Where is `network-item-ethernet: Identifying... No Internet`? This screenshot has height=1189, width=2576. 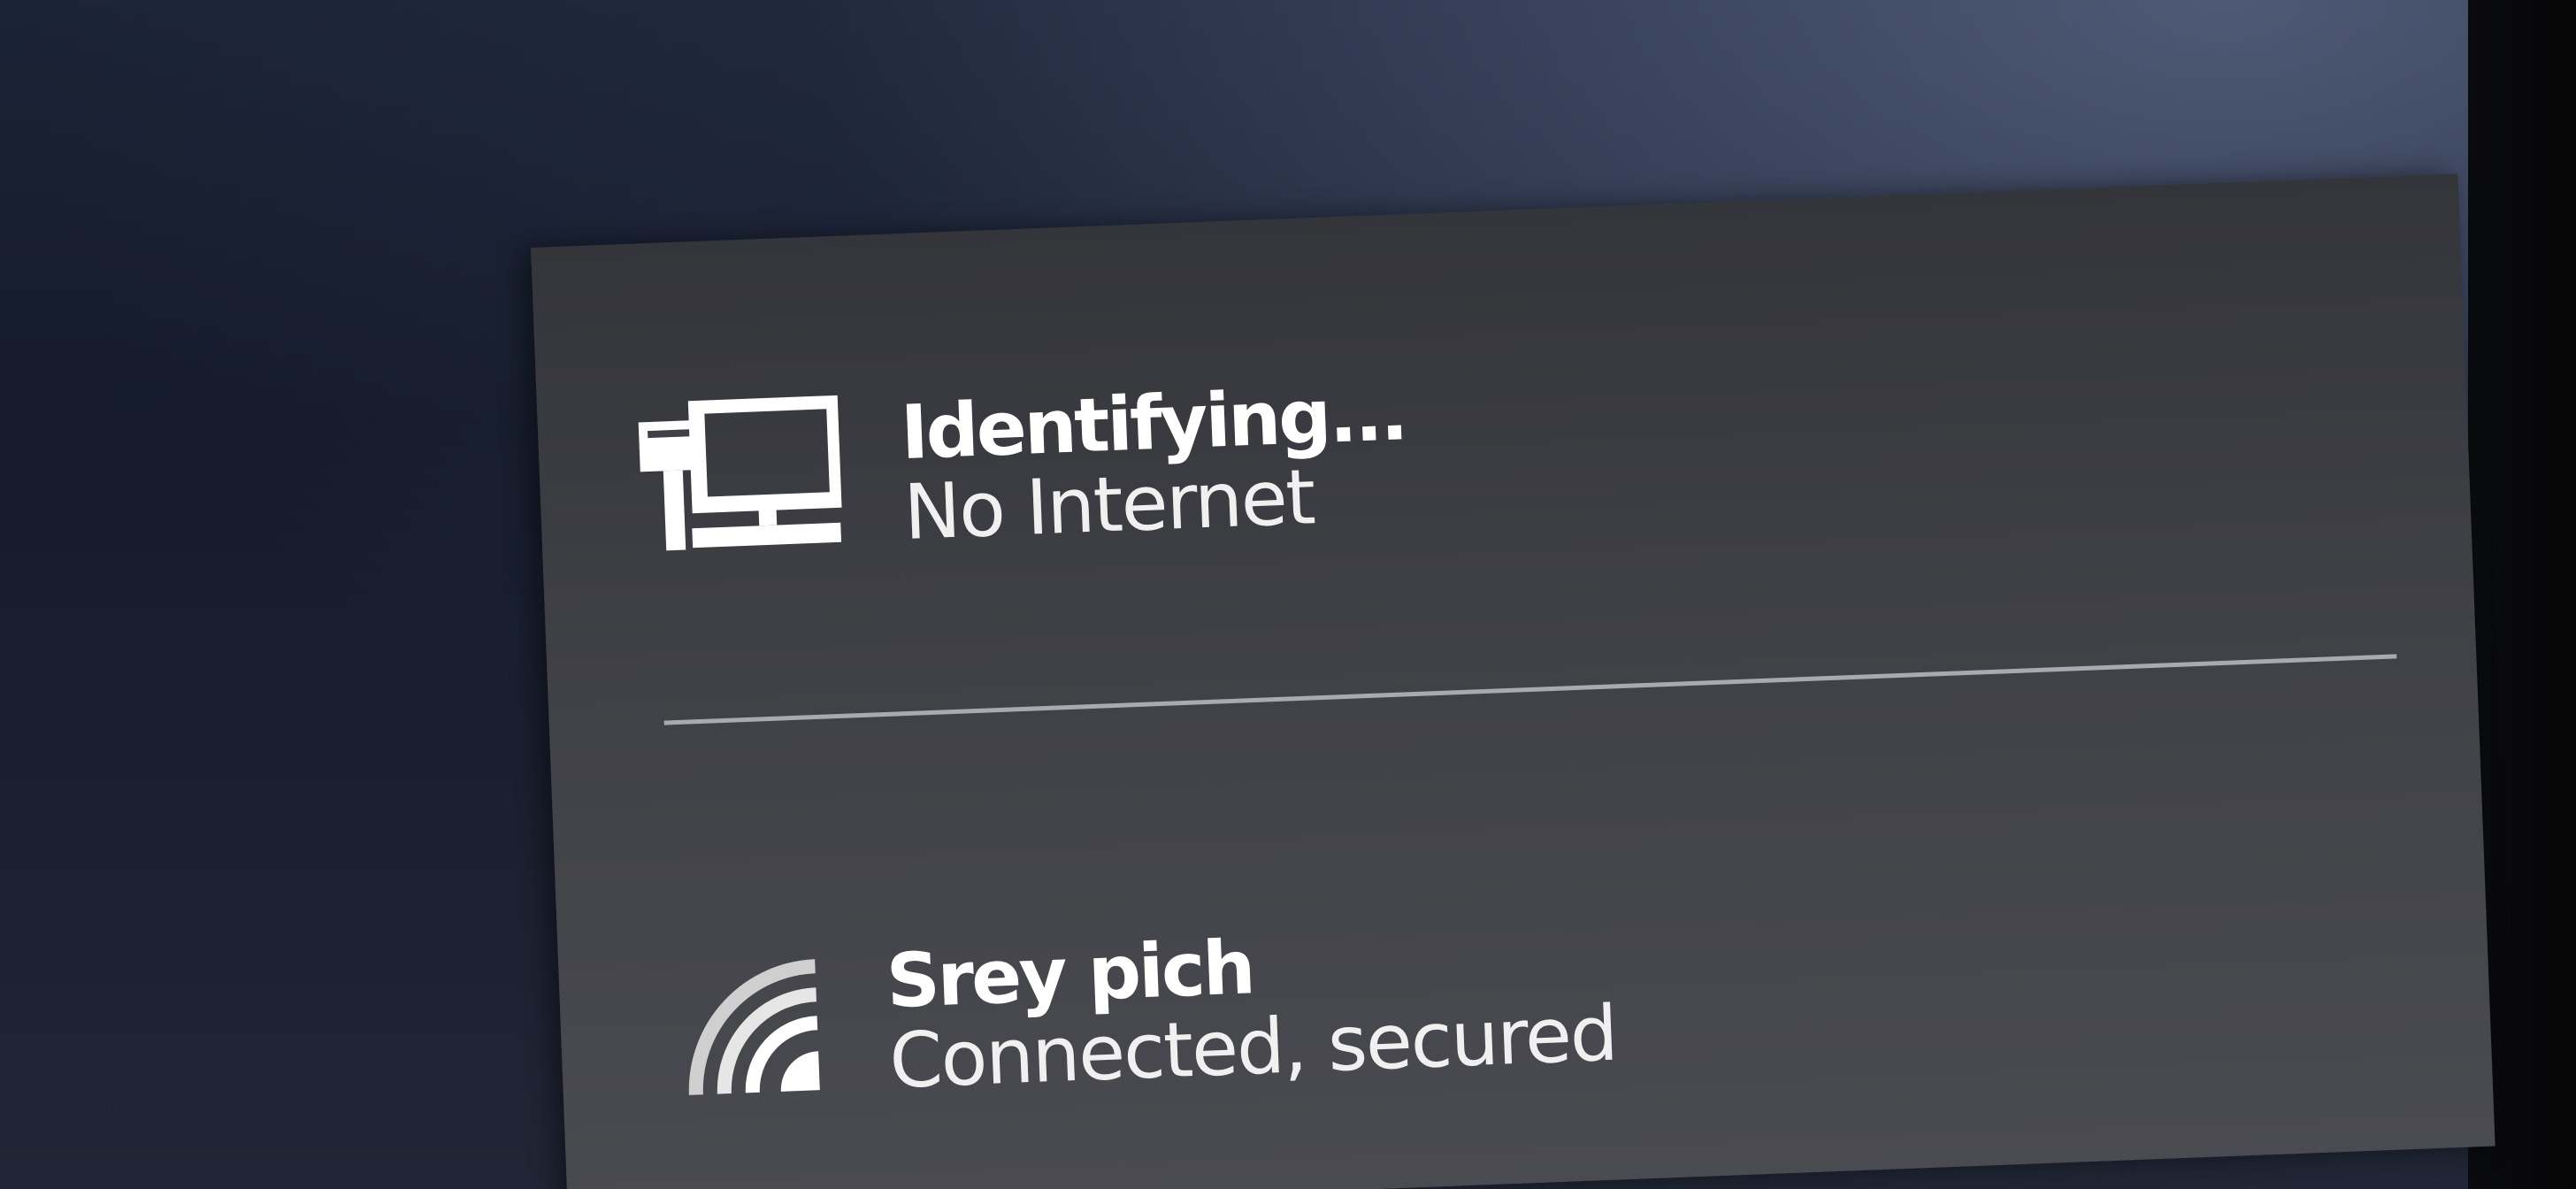
network-item-ethernet: Identifying... No Internet is located at coordinates (1022, 468).